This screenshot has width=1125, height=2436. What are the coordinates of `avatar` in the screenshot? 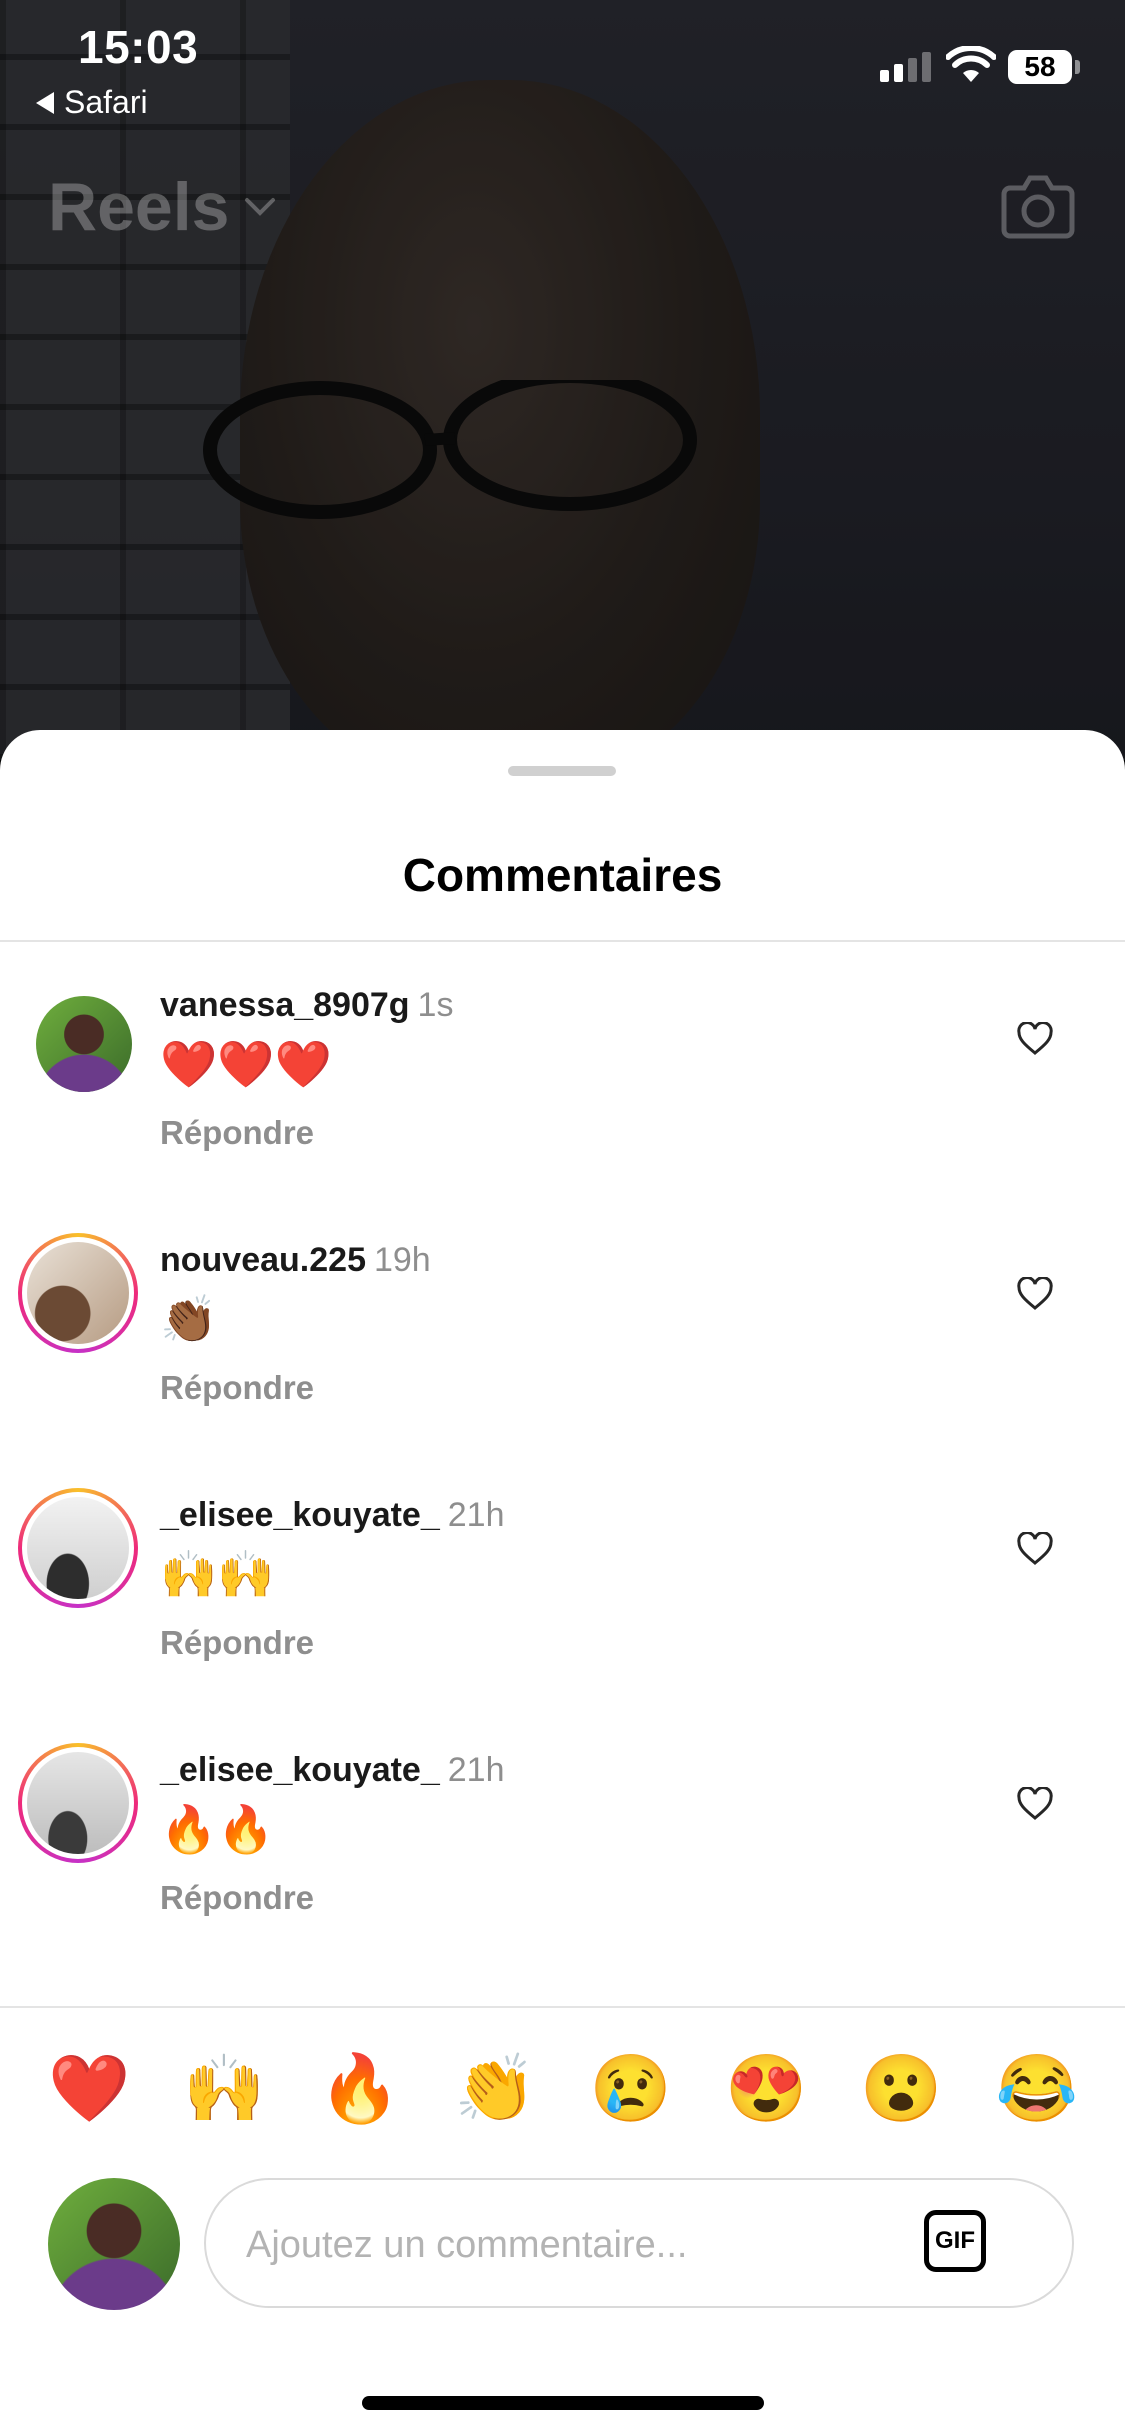 It's located at (84, 1044).